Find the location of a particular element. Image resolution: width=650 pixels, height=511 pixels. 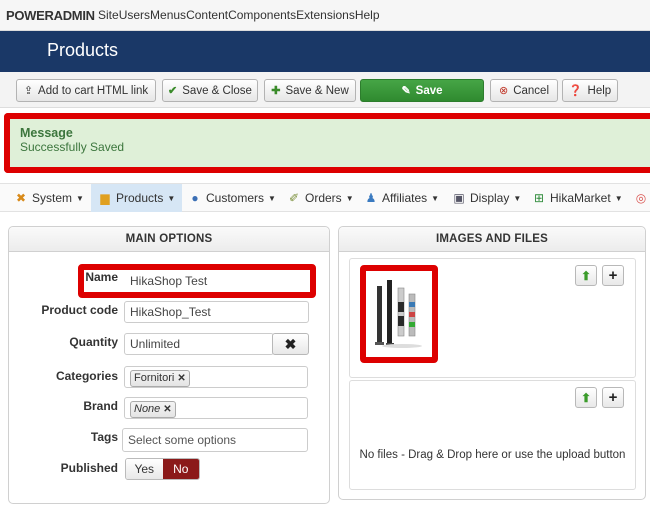

published-yes-button: Yes is located at coordinates (144, 469).